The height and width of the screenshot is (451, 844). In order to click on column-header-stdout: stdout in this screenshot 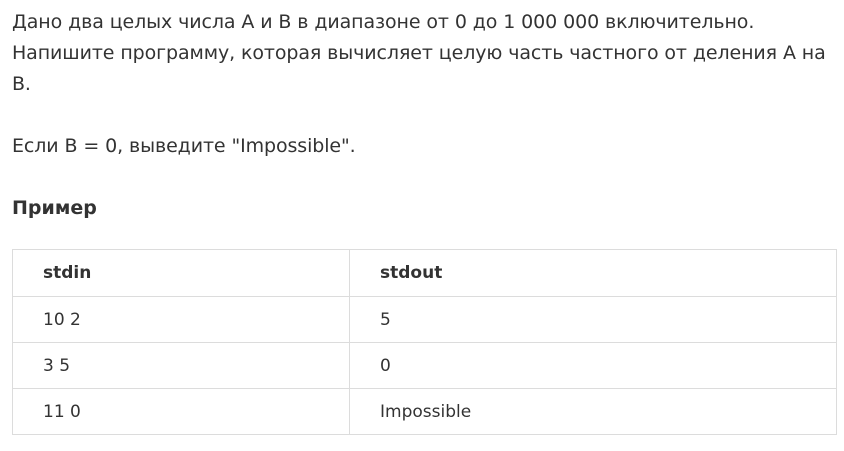, I will do `click(593, 273)`.